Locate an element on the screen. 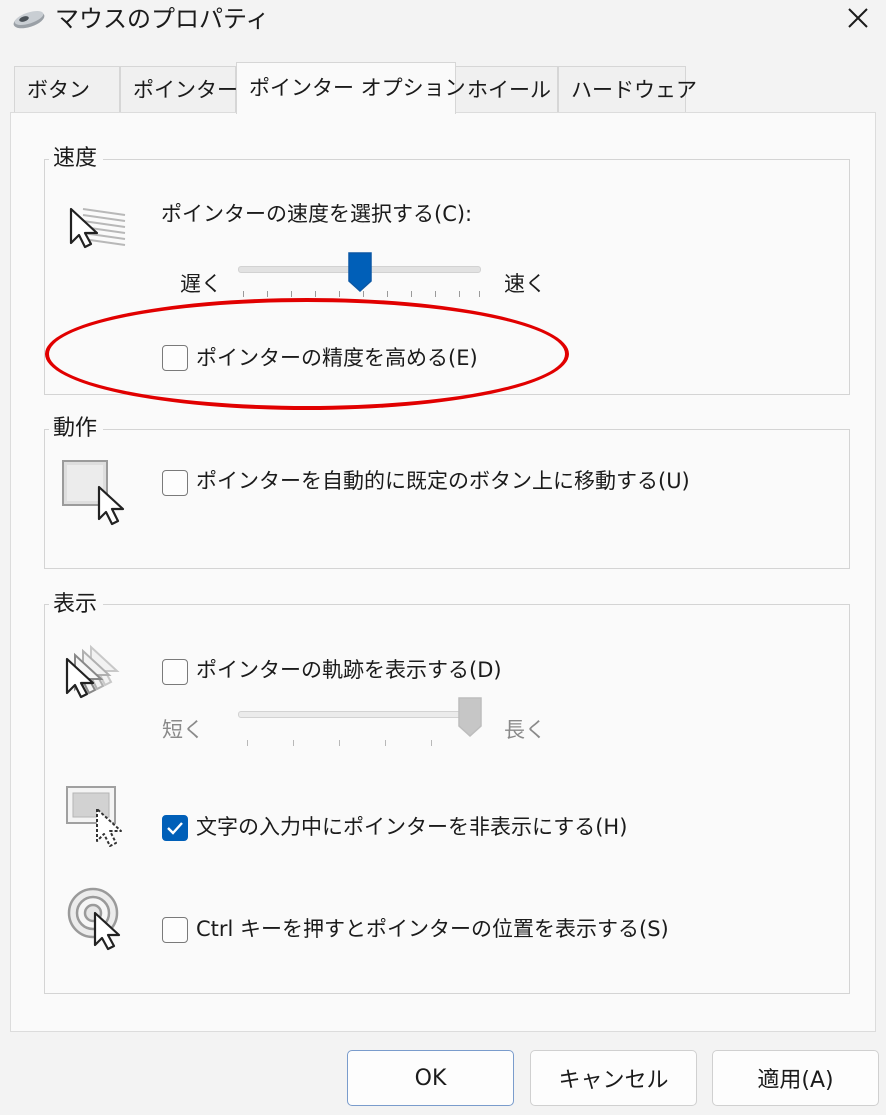  apply-button: 適用(A) is located at coordinates (795, 1078).